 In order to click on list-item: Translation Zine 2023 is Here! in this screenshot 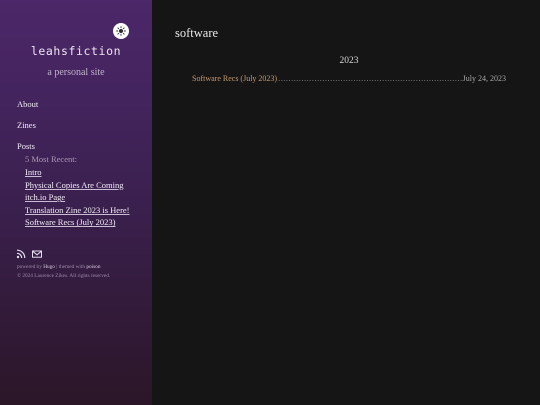, I will do `click(77, 211)`.